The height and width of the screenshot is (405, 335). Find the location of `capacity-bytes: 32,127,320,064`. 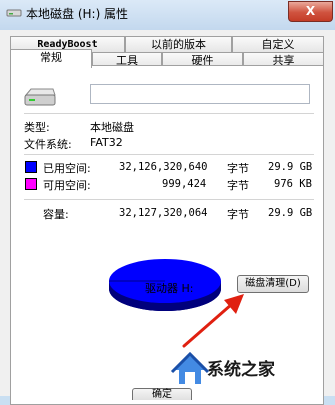

capacity-bytes: 32,127,320,064 is located at coordinates (163, 213).